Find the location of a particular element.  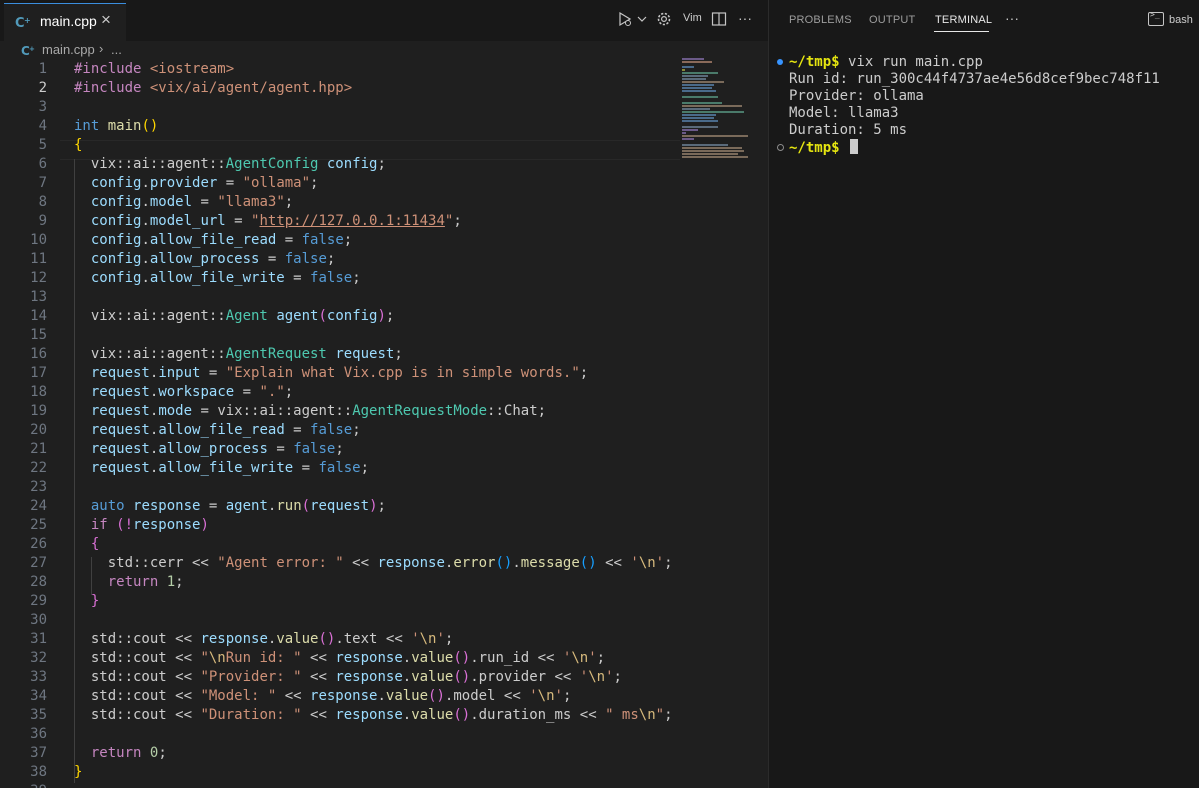

command-success-decoration-icon is located at coordinates (780, 62).